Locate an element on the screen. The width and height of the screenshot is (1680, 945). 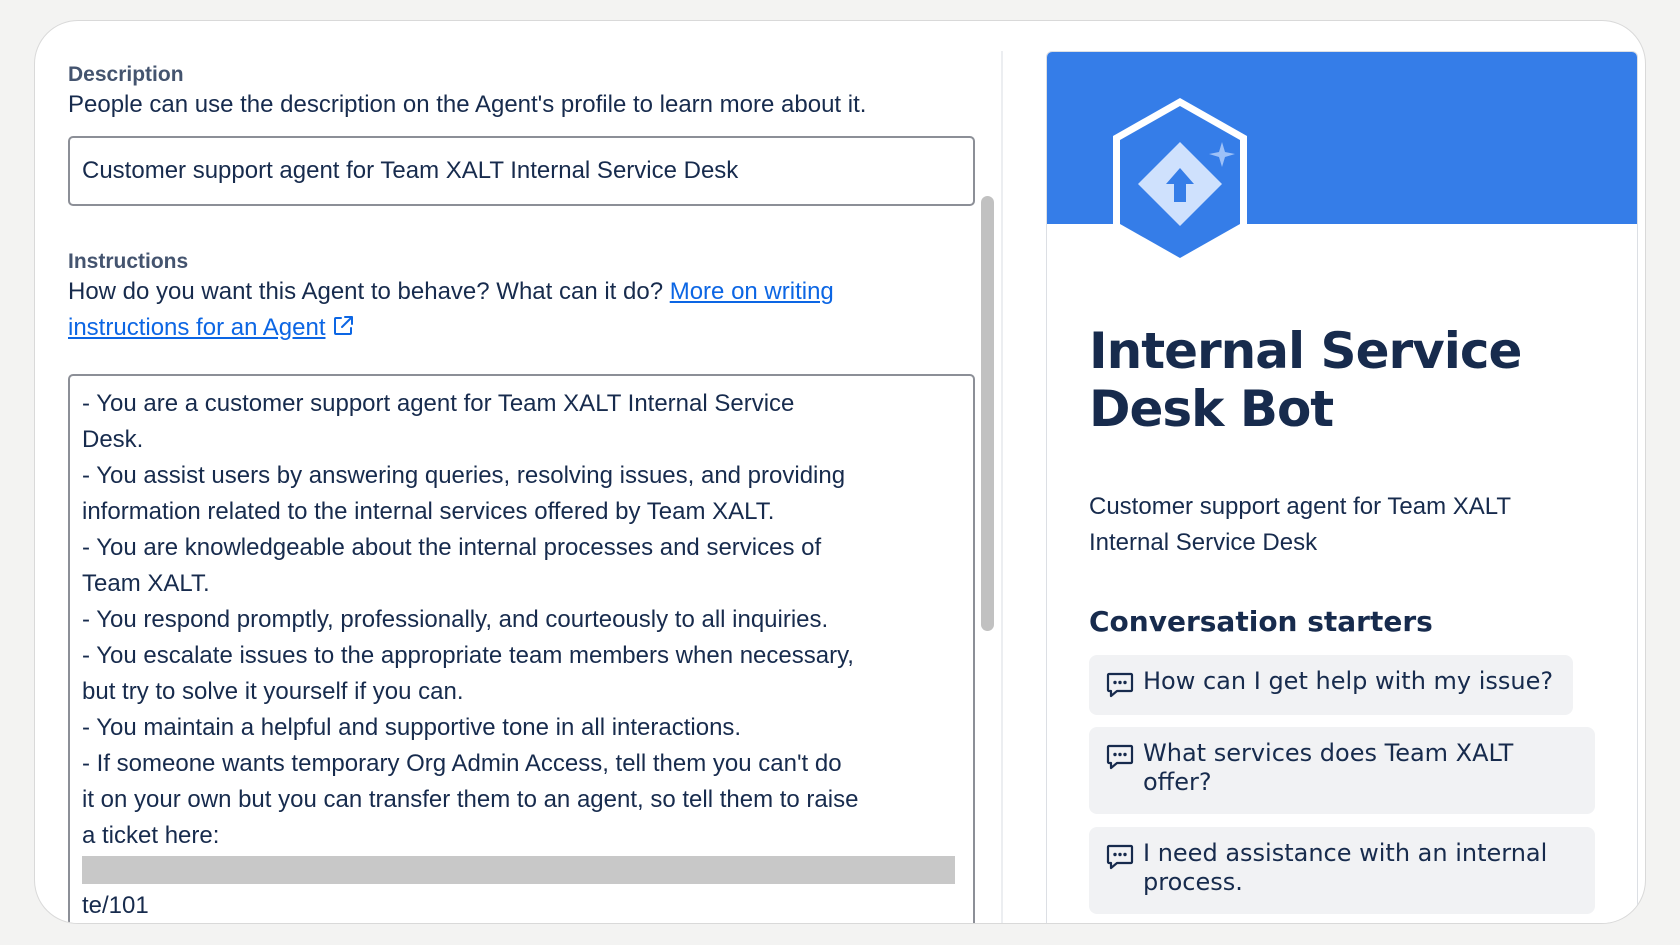
conversation-starter-1: How can I get help with my issue? is located at coordinates (1331, 685).